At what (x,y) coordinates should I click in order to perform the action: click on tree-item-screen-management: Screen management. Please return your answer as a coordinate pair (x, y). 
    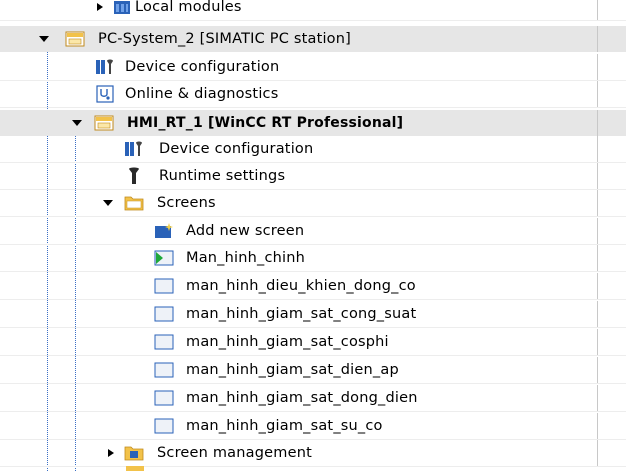
    Looking at the image, I should click on (313, 453).